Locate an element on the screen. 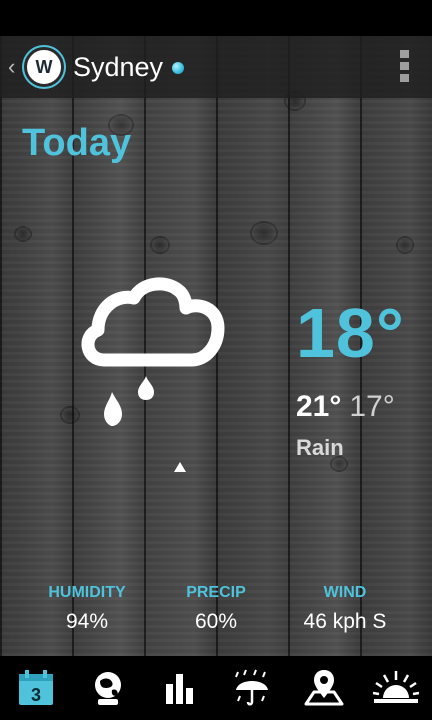 This screenshot has width=432, height=720. map-marker-icon is located at coordinates (324, 688).